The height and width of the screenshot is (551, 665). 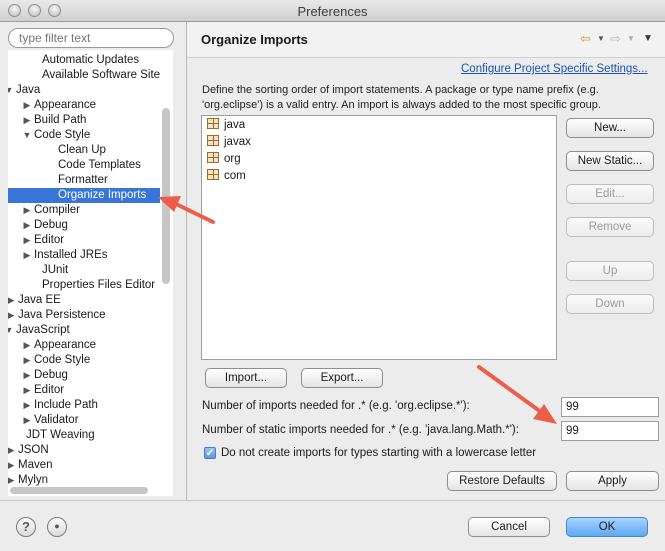 What do you see at coordinates (84, 300) in the screenshot?
I see `tree-item: ▶ Java EE` at bounding box center [84, 300].